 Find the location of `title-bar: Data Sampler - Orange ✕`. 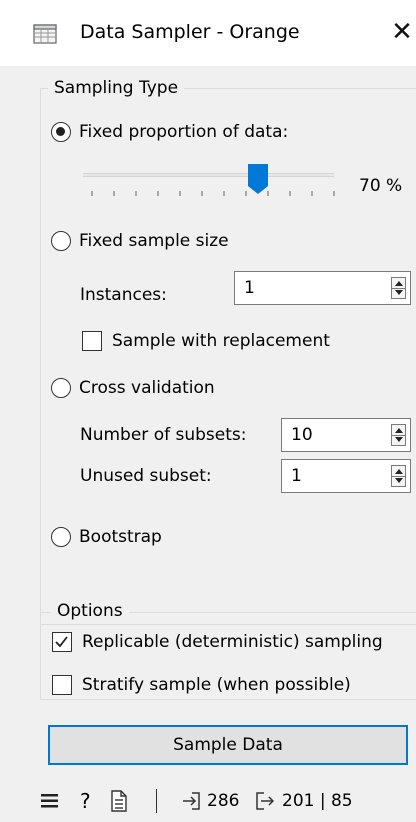

title-bar: Data Sampler - Orange ✕ is located at coordinates (208, 33).